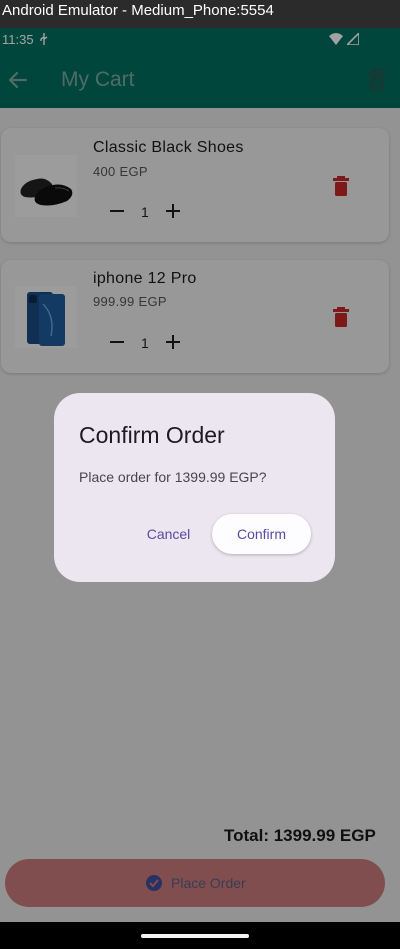  Describe the element at coordinates (173, 477) in the screenshot. I see `dialog-message: Place order for 1399.99 EGP?` at that location.